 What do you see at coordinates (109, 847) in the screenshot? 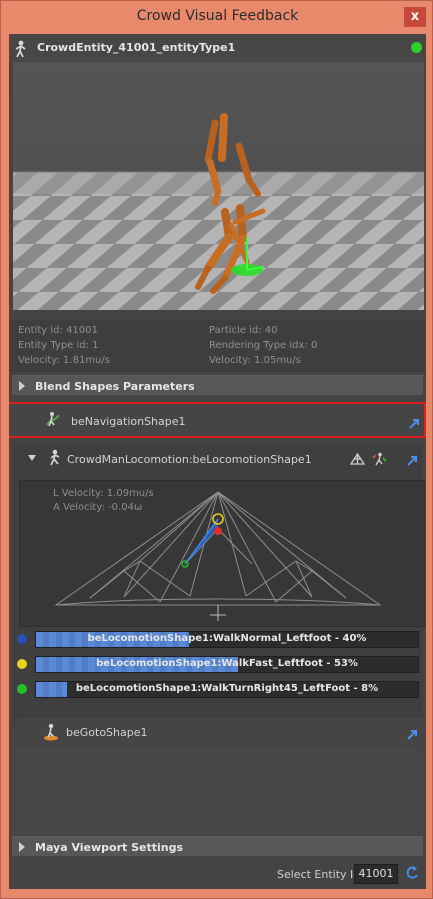
I see `maya-viewport-label: Maya Viewport Settings` at bounding box center [109, 847].